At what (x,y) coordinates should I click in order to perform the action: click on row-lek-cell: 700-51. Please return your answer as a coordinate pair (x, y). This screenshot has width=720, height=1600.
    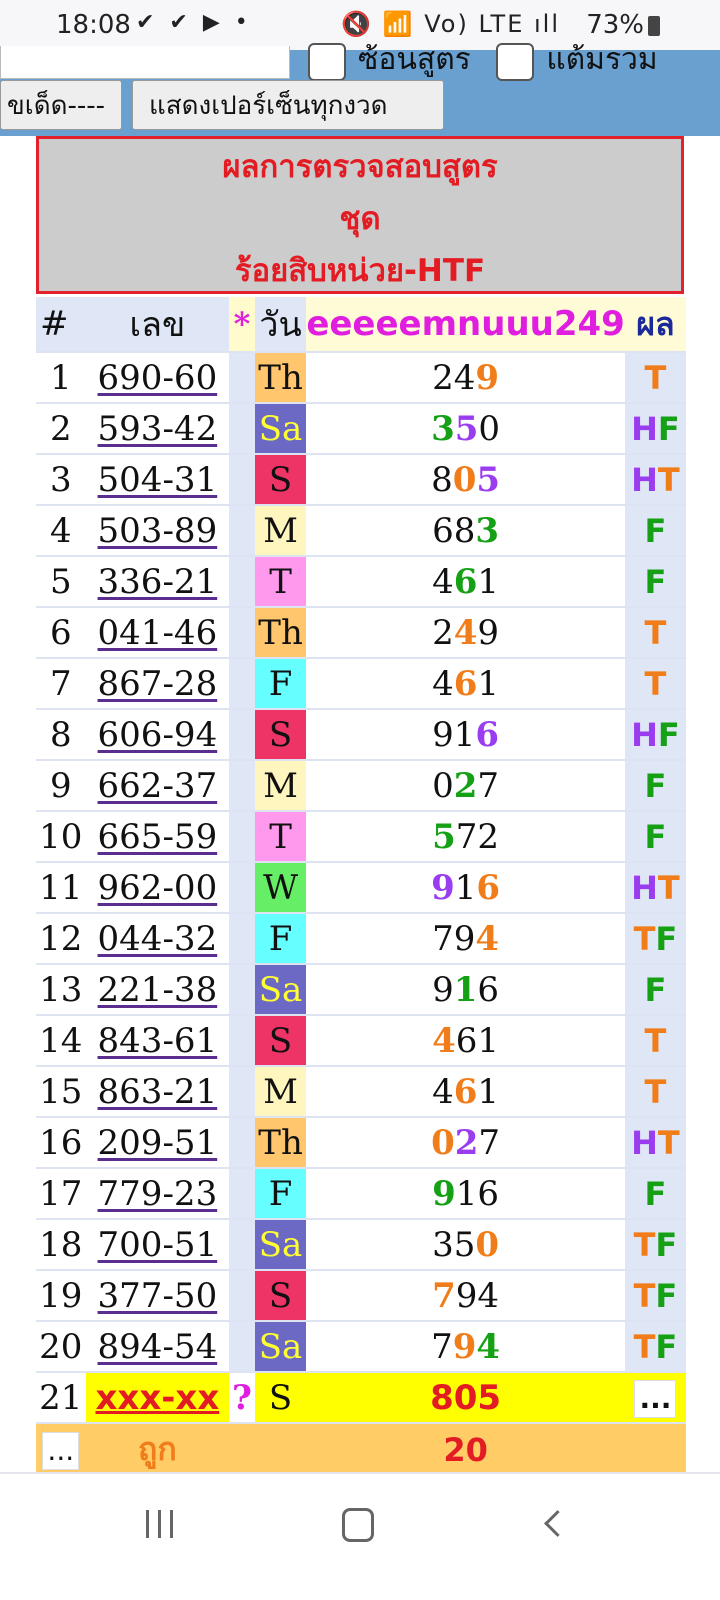
    Looking at the image, I should click on (157, 1245).